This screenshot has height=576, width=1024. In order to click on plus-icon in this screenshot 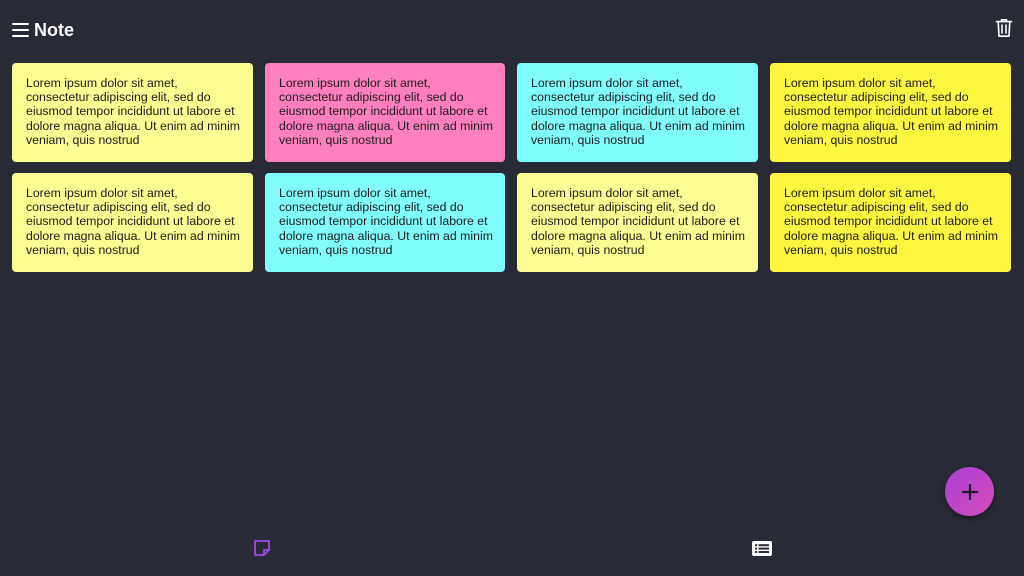, I will do `click(969, 491)`.